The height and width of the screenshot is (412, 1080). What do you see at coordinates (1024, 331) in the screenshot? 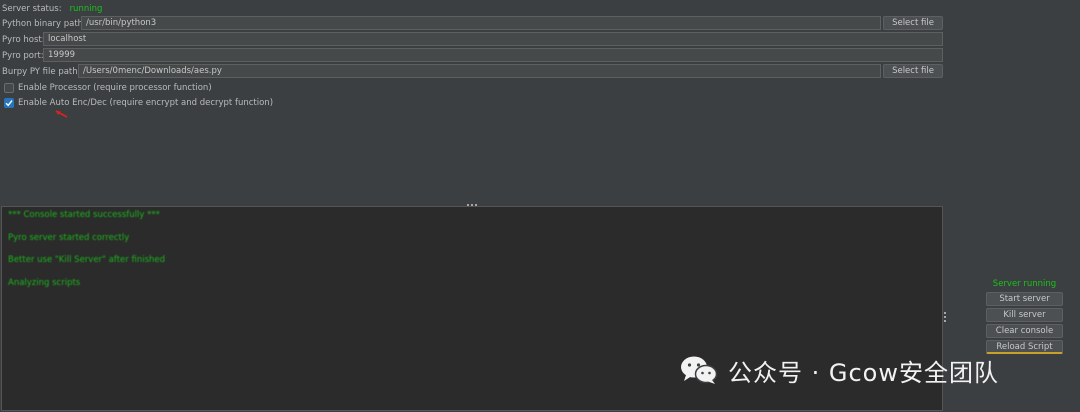
I see `clear-console-button: Clear console` at bounding box center [1024, 331].